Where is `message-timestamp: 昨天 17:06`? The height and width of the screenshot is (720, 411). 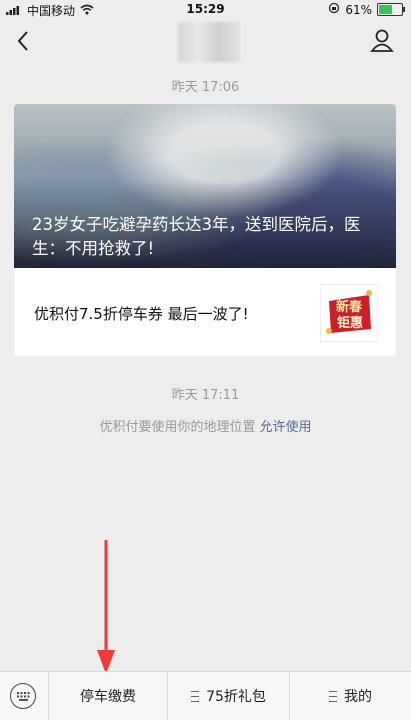
message-timestamp: 昨天 17:06 is located at coordinates (205, 87).